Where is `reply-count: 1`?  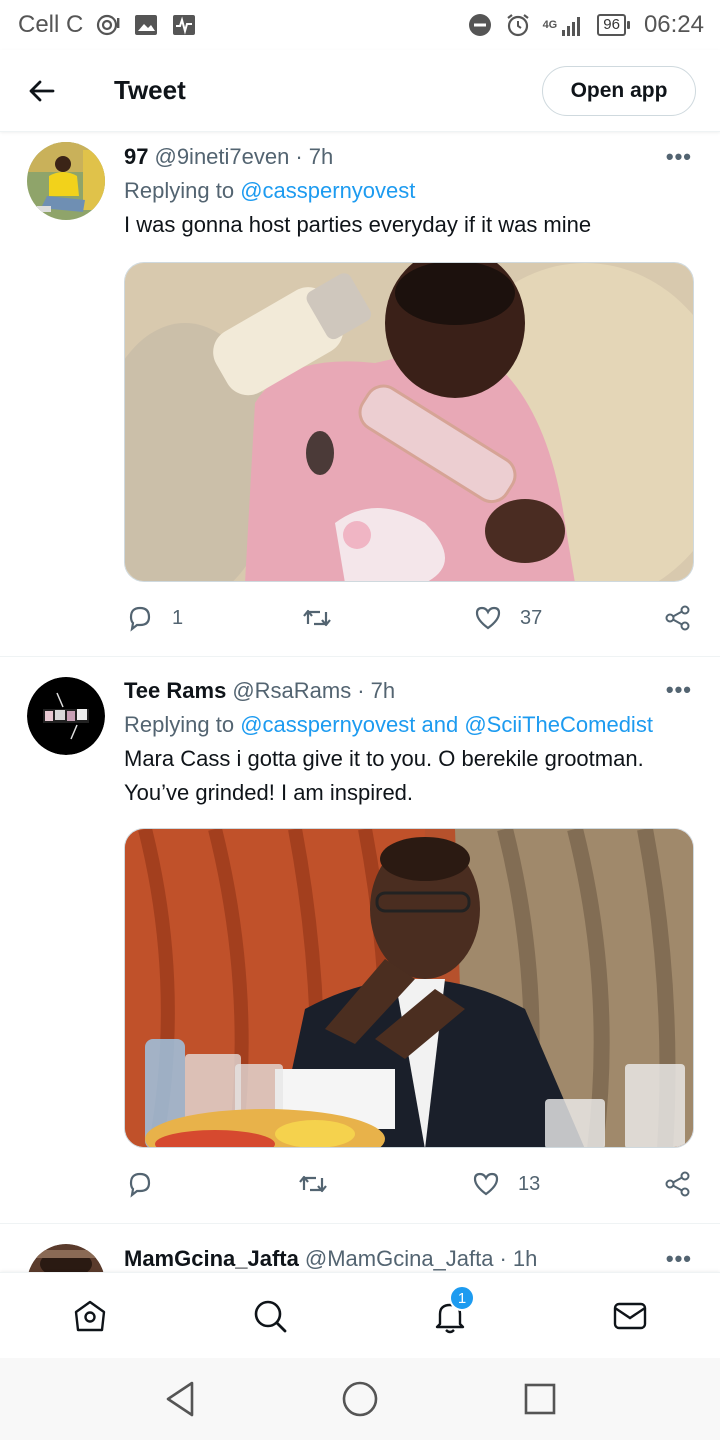 reply-count: 1 is located at coordinates (178, 617).